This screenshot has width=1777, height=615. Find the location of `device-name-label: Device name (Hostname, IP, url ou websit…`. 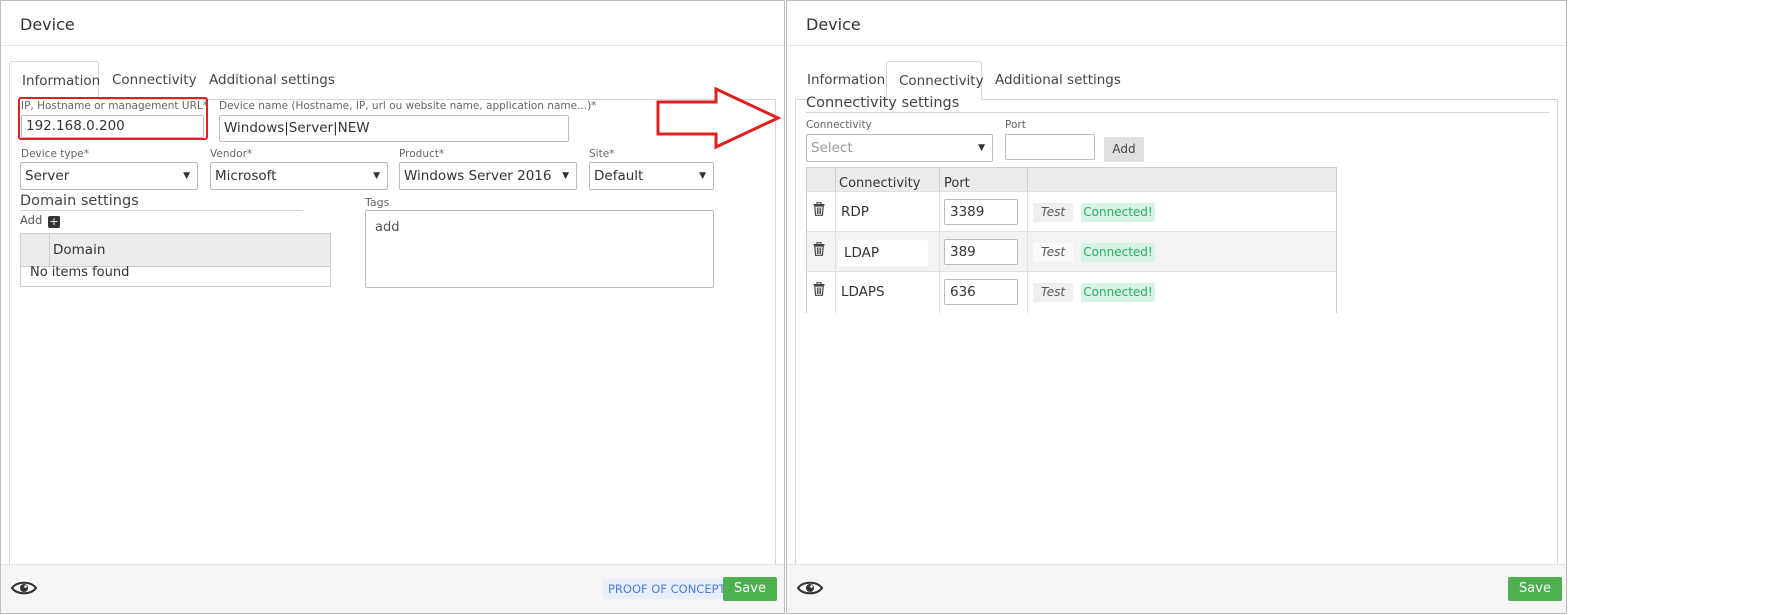

device-name-label: Device name (Hostname, IP, url ou websit… is located at coordinates (408, 106).